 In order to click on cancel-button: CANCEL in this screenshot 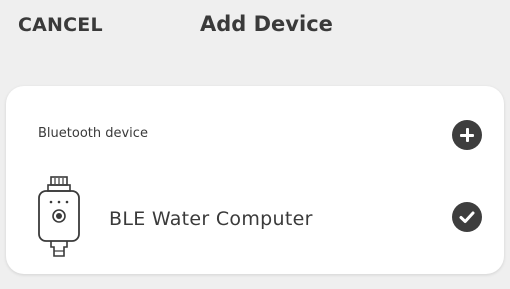, I will do `click(60, 25)`.